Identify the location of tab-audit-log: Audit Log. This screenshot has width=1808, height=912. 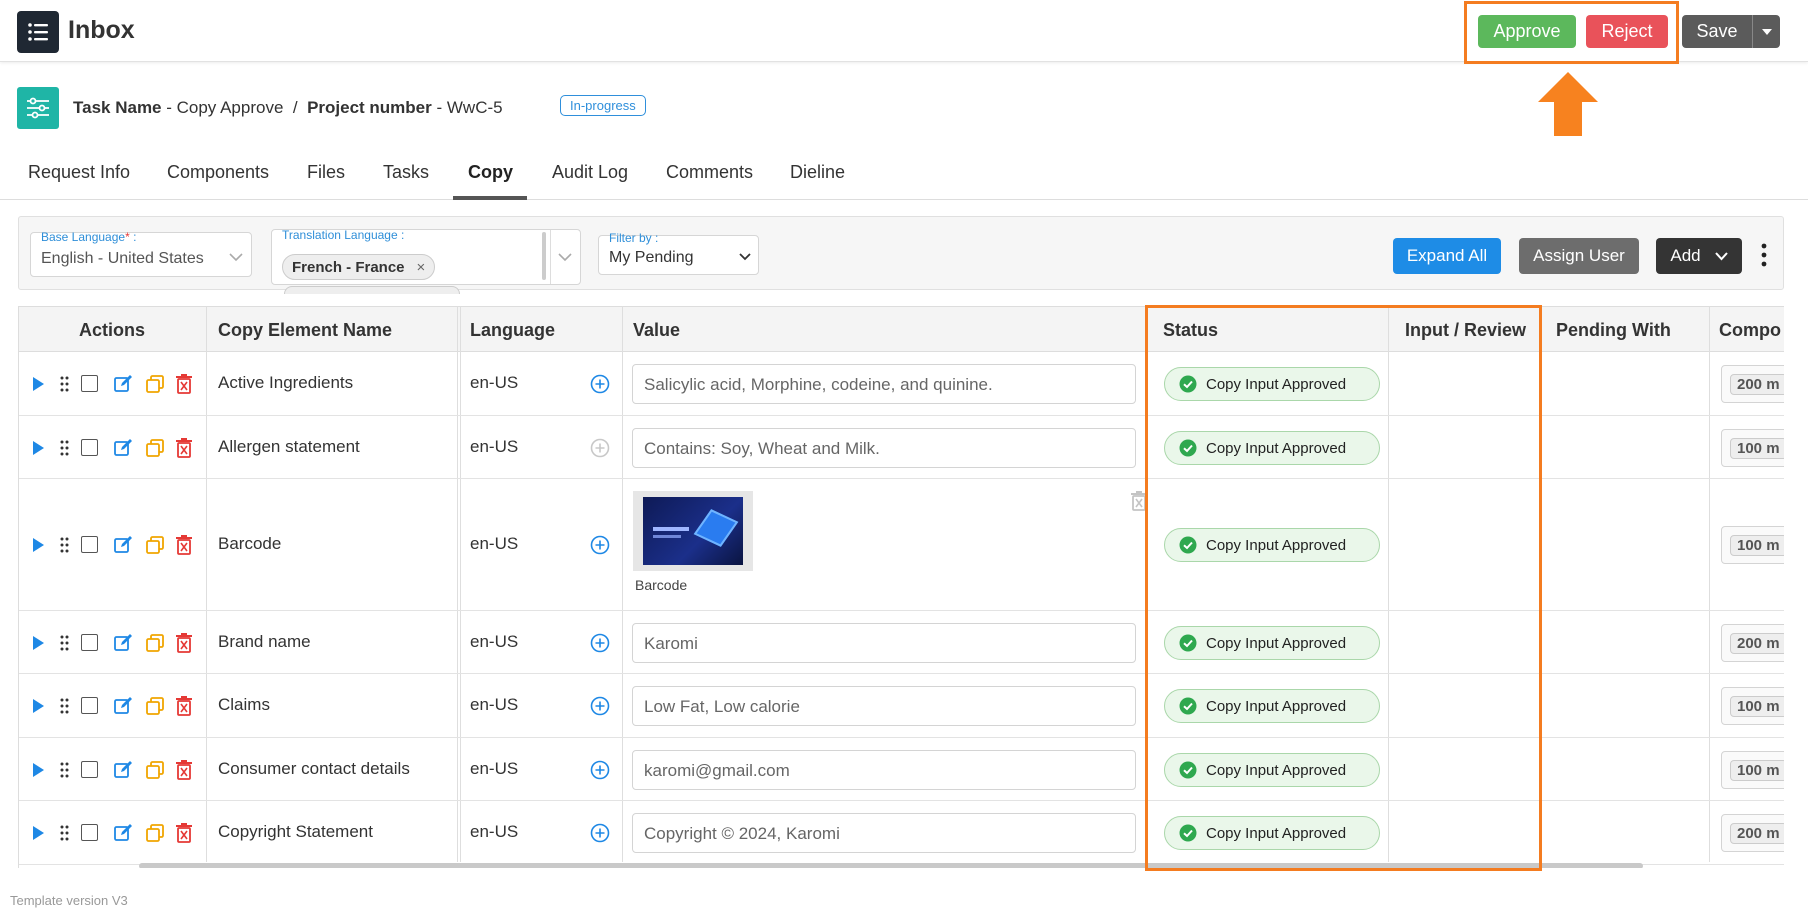
(590, 172).